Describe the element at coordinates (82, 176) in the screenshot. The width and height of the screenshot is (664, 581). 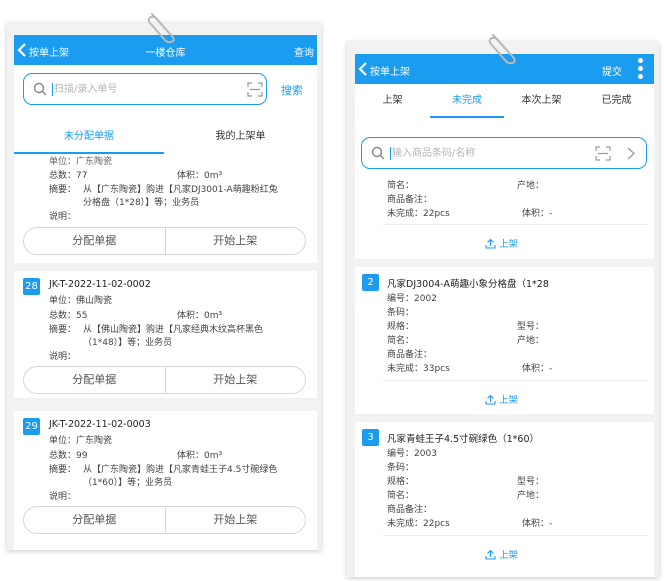
I see `total-value: 77` at that location.